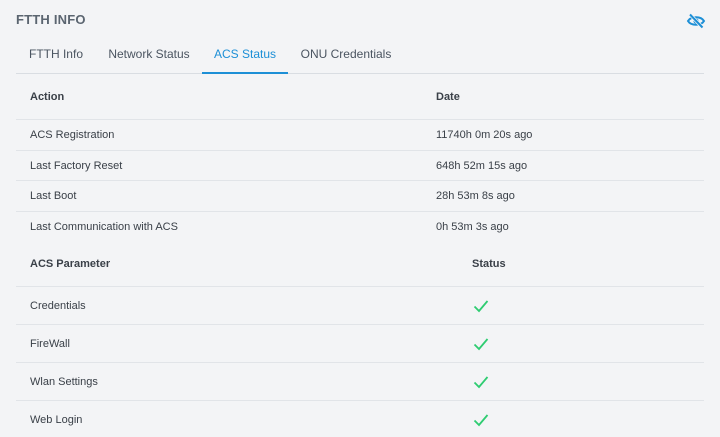 This screenshot has height=437, width=720. What do you see at coordinates (50, 343) in the screenshot?
I see `parameter-cell: FireWall` at bounding box center [50, 343].